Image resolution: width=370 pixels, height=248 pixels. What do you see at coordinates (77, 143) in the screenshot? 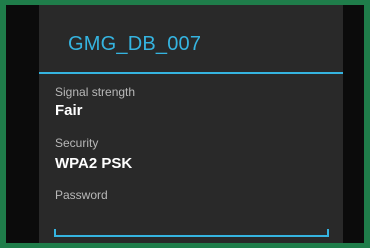
I see `security-label: Security` at bounding box center [77, 143].